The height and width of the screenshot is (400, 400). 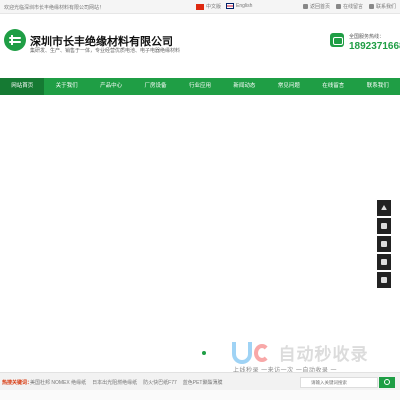 What do you see at coordinates (230, 6) in the screenshot?
I see `uk-flag-icon` at bounding box center [230, 6].